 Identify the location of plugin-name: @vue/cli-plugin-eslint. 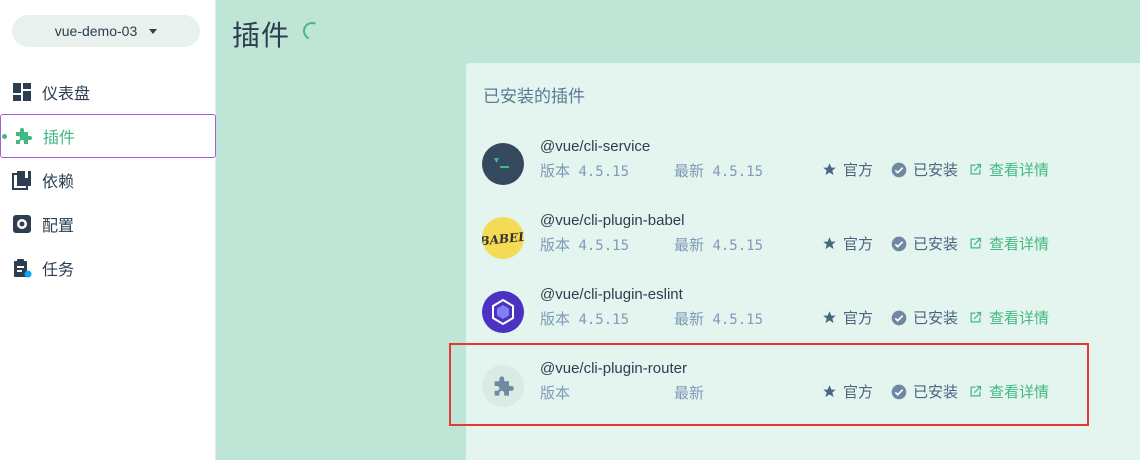
(611, 294).